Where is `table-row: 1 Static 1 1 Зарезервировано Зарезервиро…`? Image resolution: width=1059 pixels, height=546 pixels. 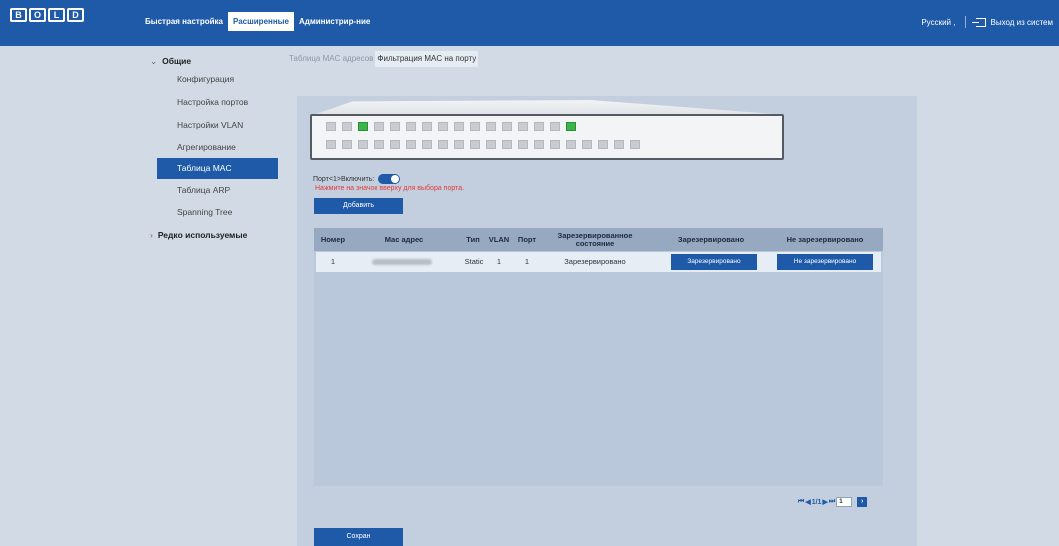
table-row: 1 Static 1 1 Зарезервировано Зарезервиро… is located at coordinates (598, 262).